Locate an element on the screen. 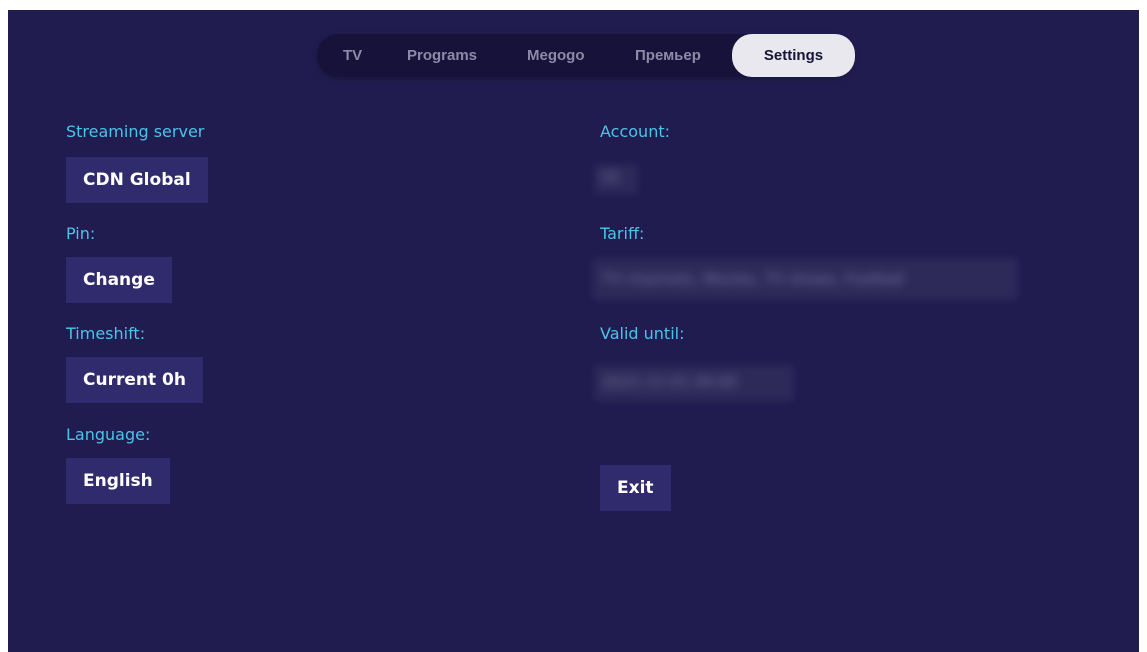 This screenshot has width=1147, height=652. account-label: Account: is located at coordinates (635, 131).